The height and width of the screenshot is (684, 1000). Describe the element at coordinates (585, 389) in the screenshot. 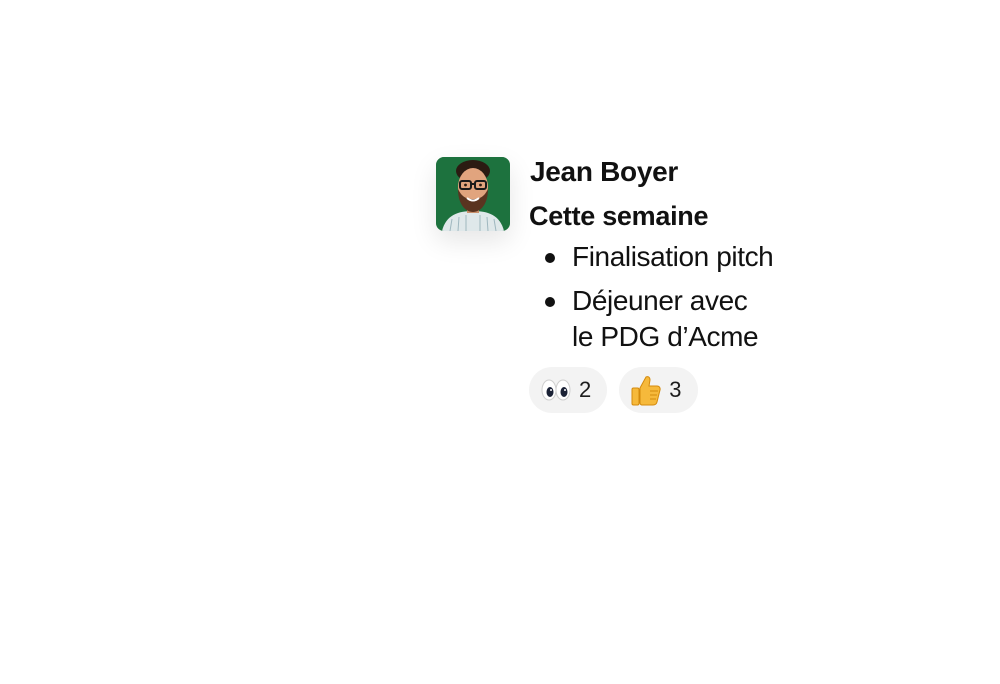

I see `reaction-count: 2` at that location.